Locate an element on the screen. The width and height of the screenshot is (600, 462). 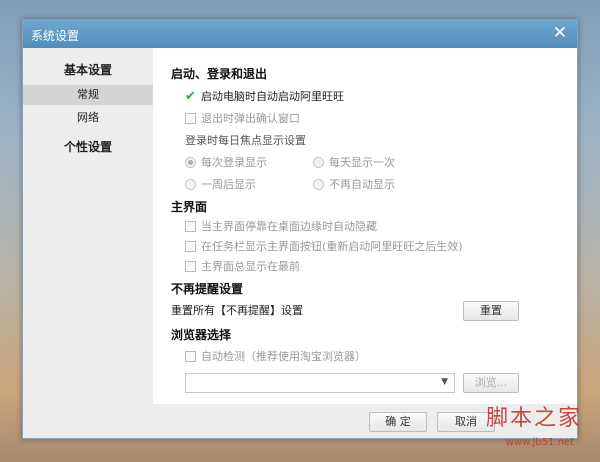
auto-detect-label: 自动检测（推荐使用淘宝浏览器） is located at coordinates (283, 356).